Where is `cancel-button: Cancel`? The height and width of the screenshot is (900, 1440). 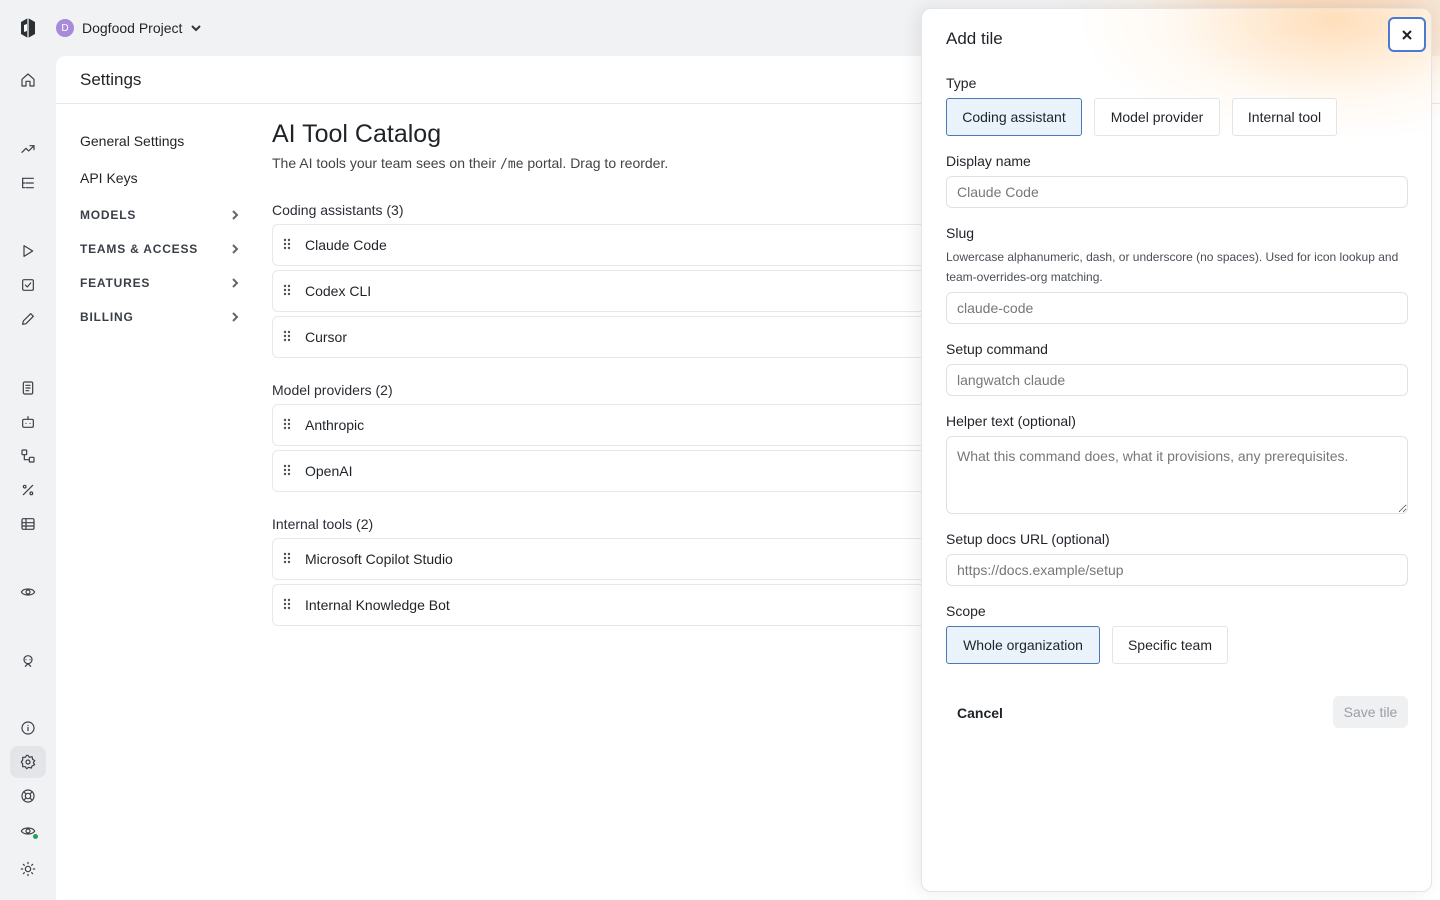
cancel-button: Cancel is located at coordinates (980, 713).